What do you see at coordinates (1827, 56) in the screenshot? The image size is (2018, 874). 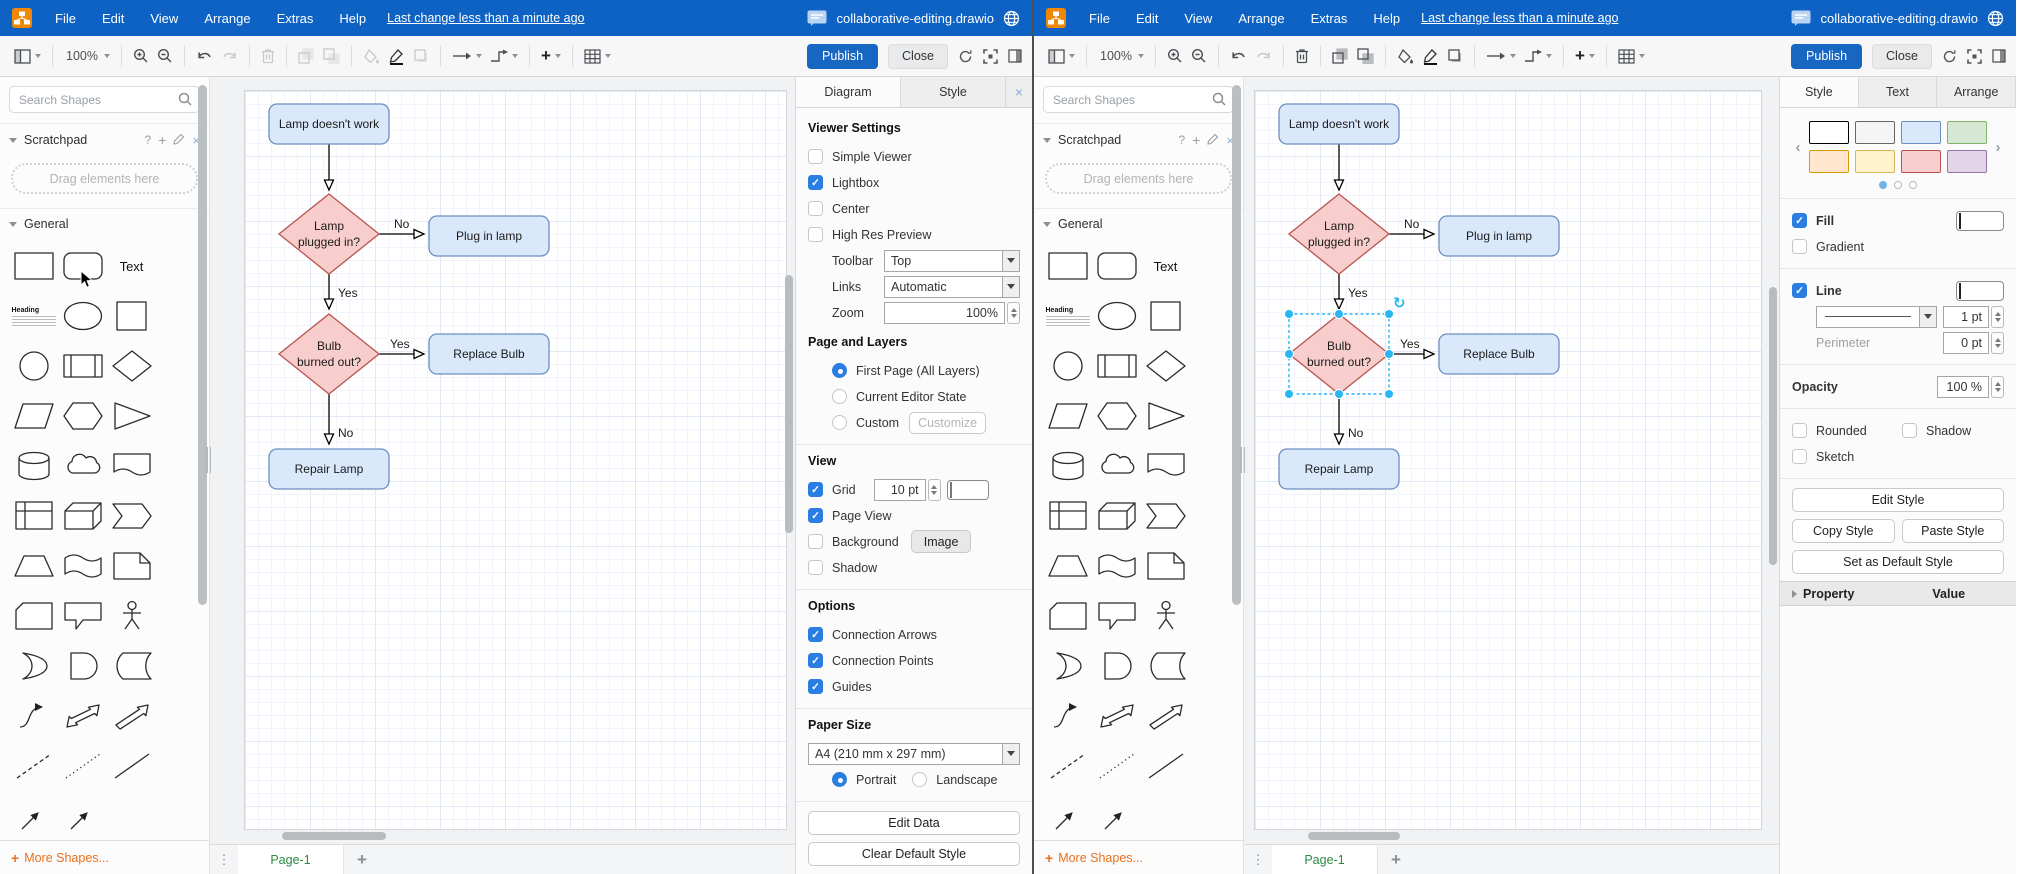 I see `publish-button: Publish` at bounding box center [1827, 56].